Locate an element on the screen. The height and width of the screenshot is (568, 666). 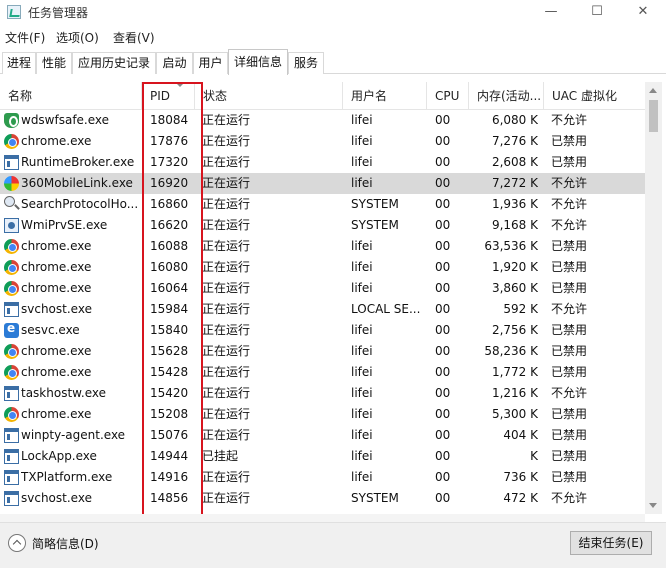
tab-startup: 启动 is located at coordinates (174, 63).